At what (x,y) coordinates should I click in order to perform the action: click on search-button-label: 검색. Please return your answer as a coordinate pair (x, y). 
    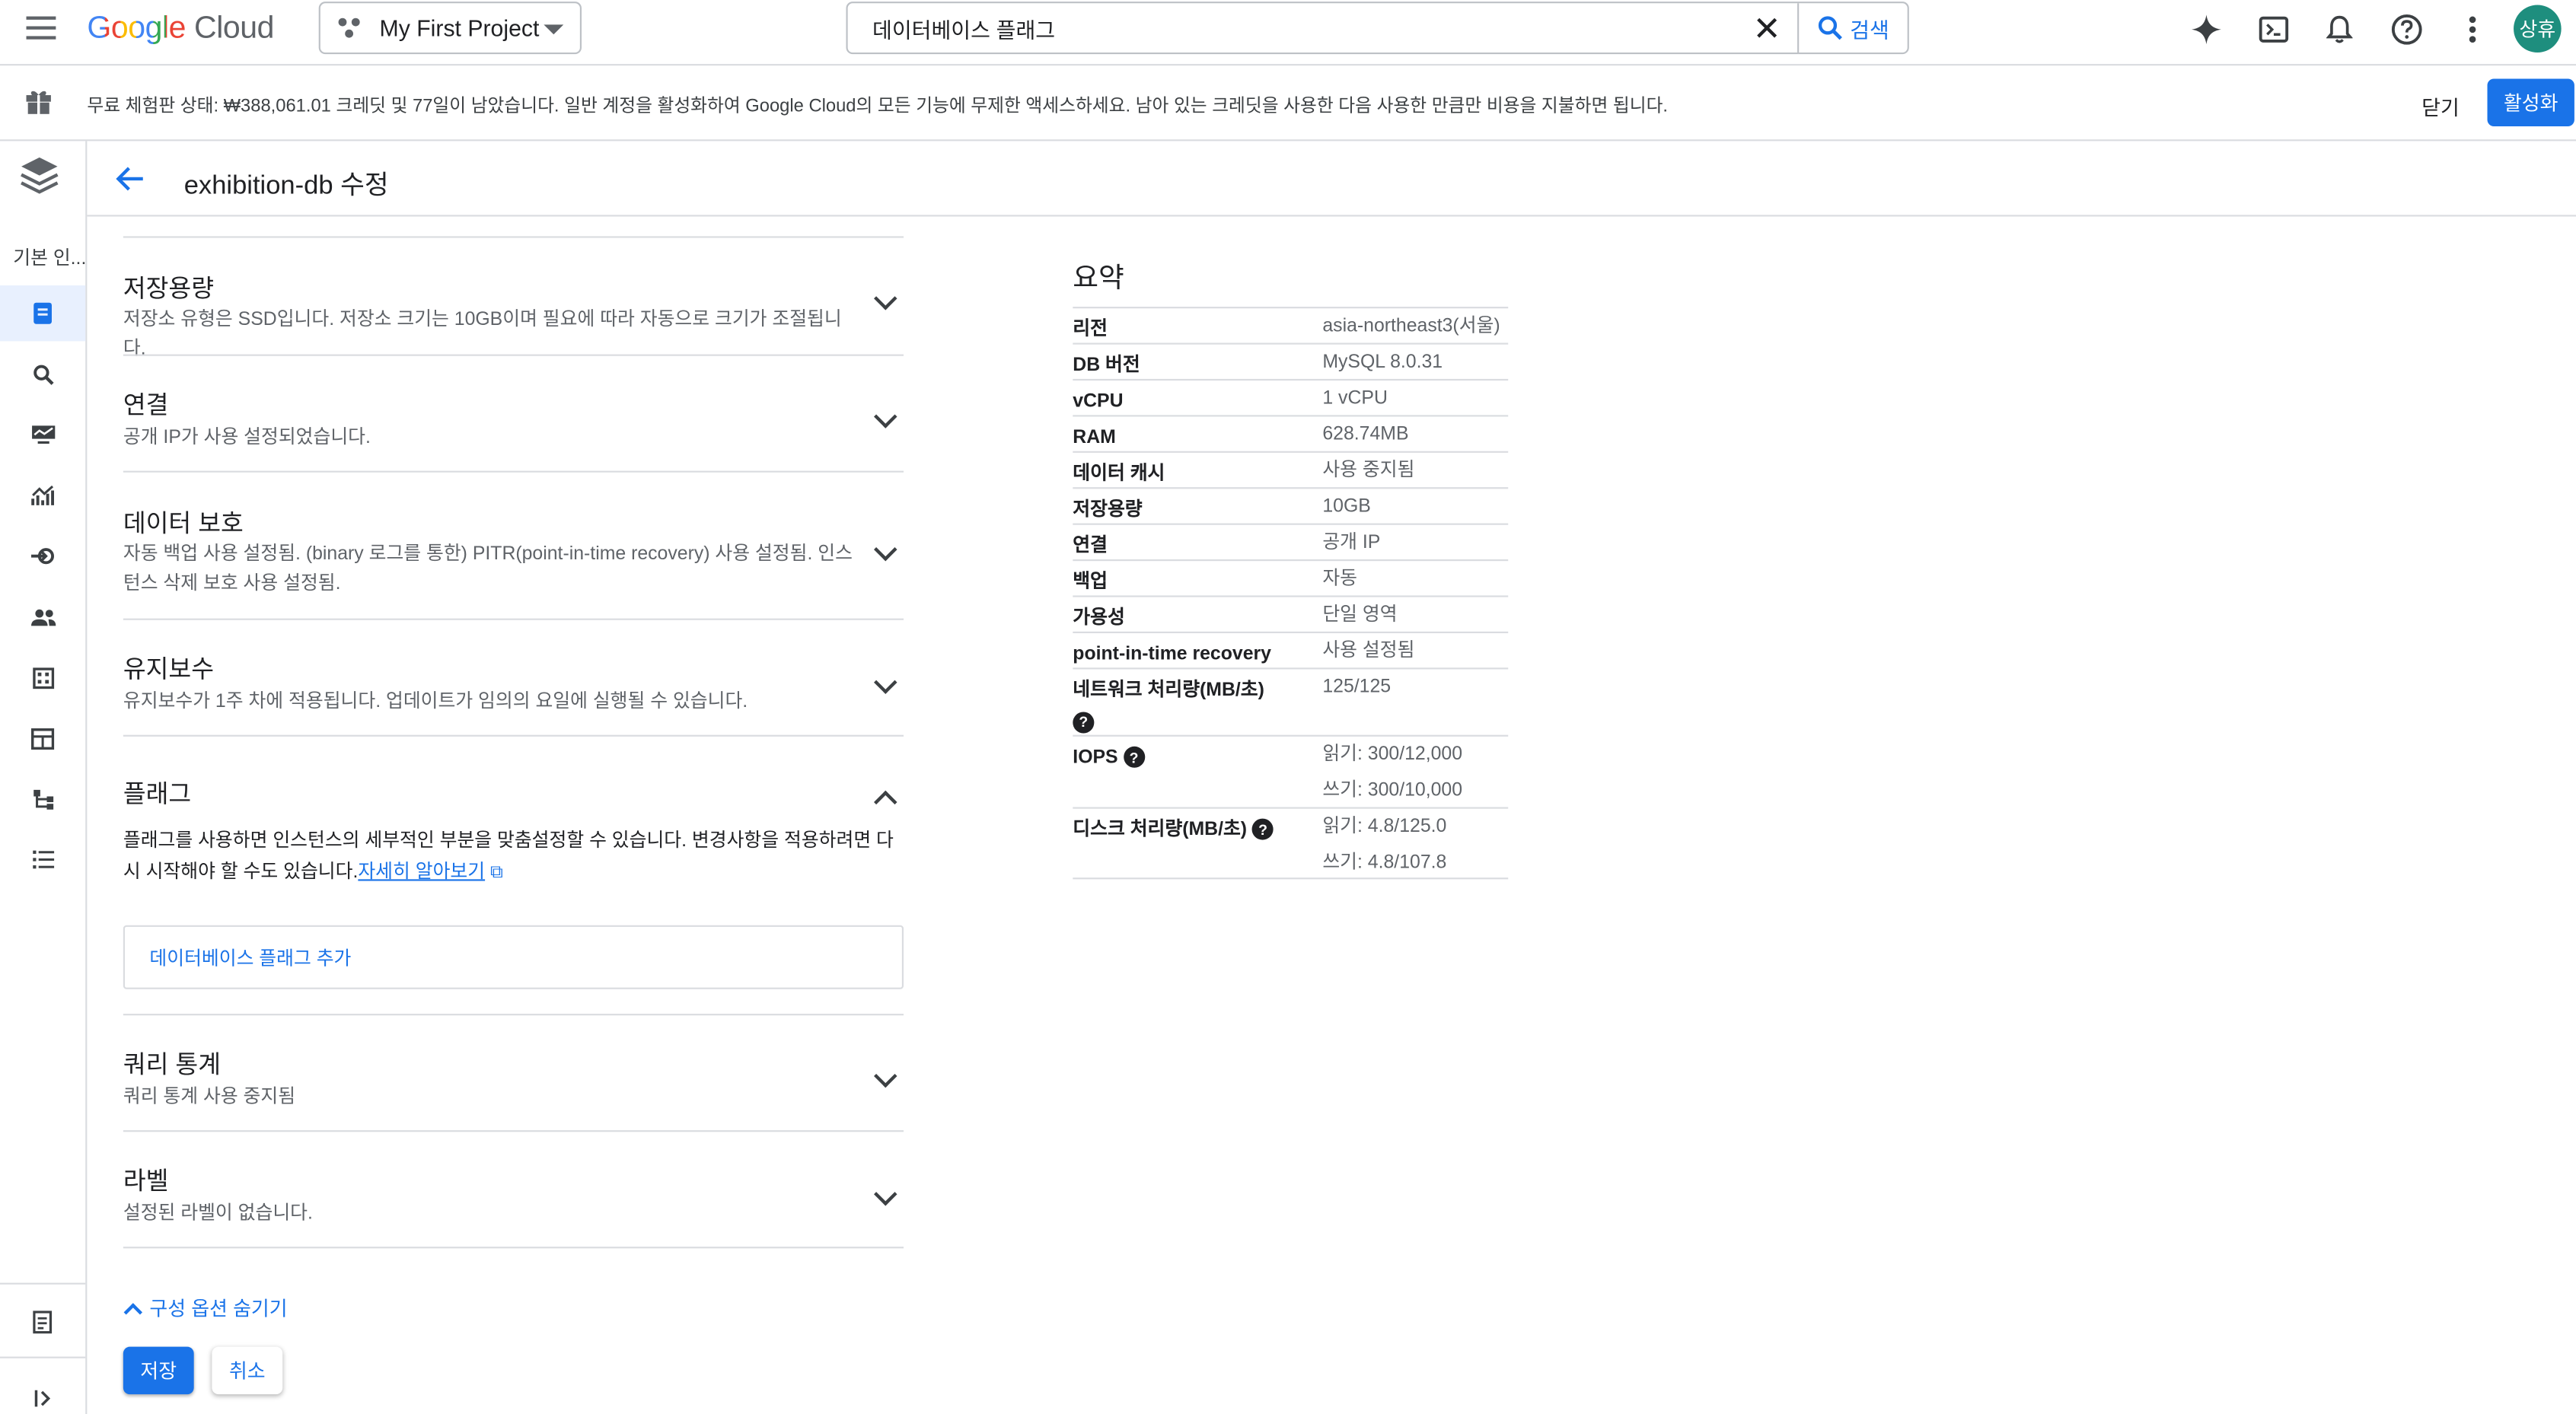
    Looking at the image, I should click on (1870, 29).